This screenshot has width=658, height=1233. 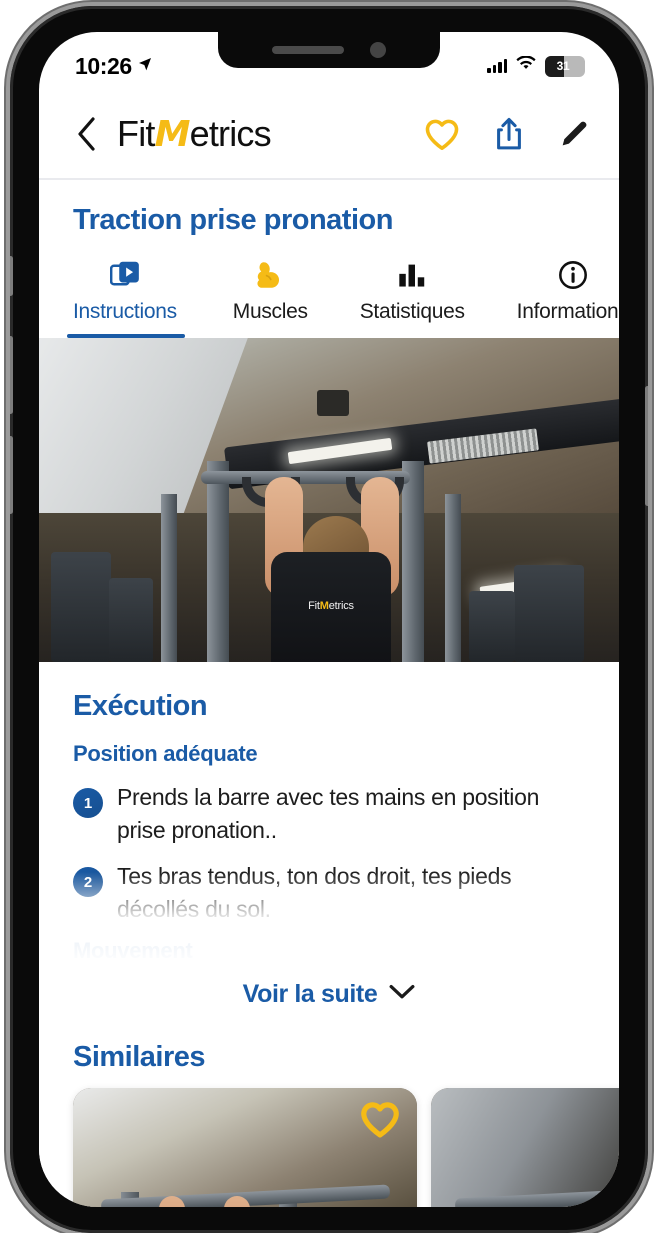 What do you see at coordinates (308, 50) in the screenshot?
I see `speaker-grille-icon` at bounding box center [308, 50].